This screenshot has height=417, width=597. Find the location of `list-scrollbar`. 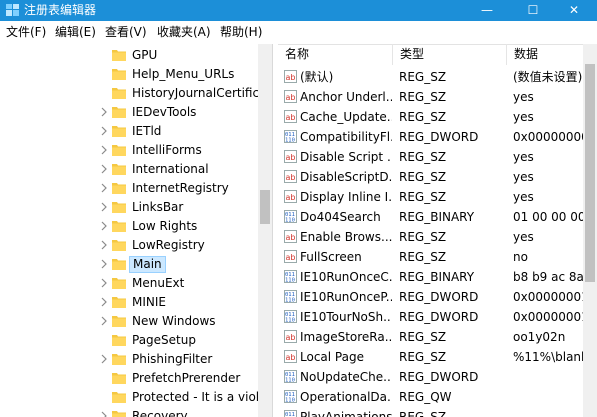

list-scrollbar is located at coordinates (590, 230).